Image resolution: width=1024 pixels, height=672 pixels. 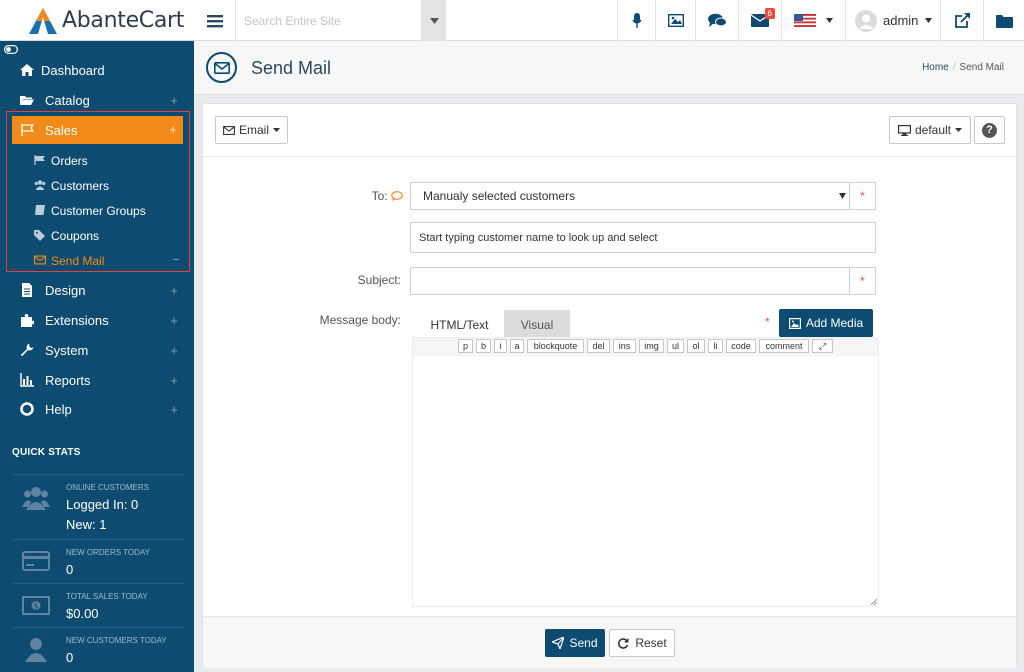 I want to click on stat-value: Logged In: 0, so click(x=102, y=504).